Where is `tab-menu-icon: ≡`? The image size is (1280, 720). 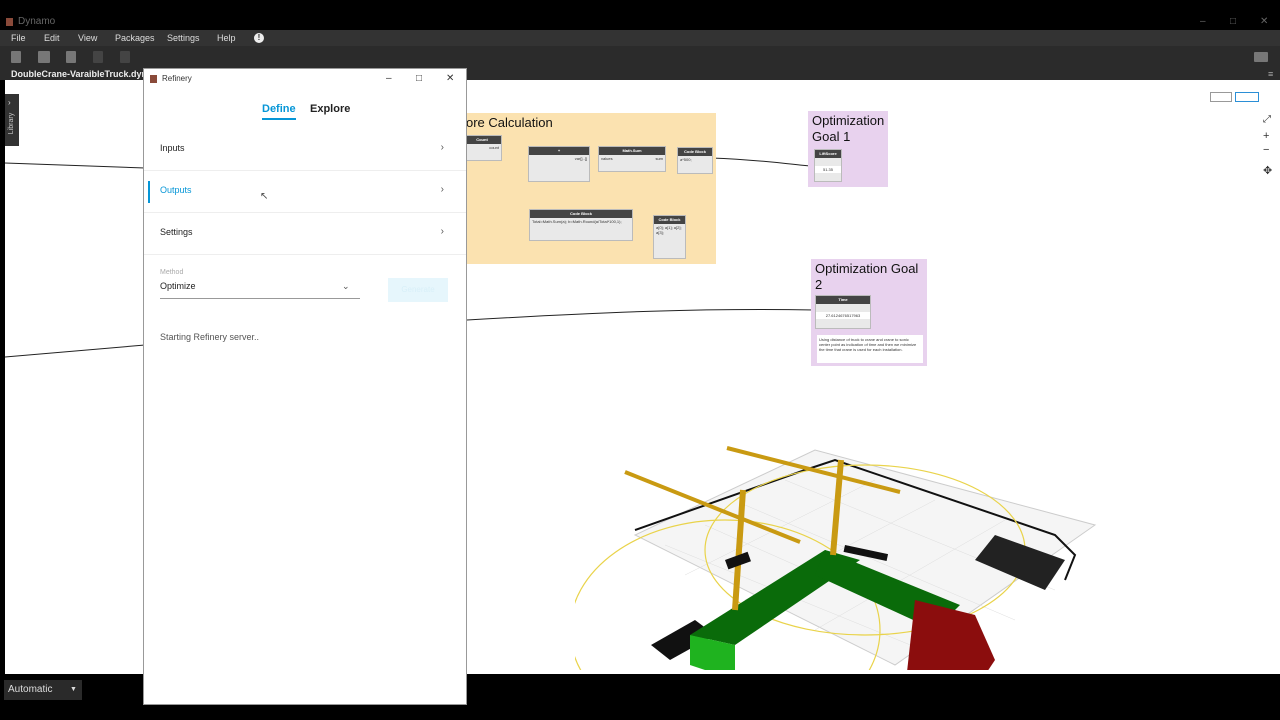 tab-menu-icon: ≡ is located at coordinates (1270, 74).